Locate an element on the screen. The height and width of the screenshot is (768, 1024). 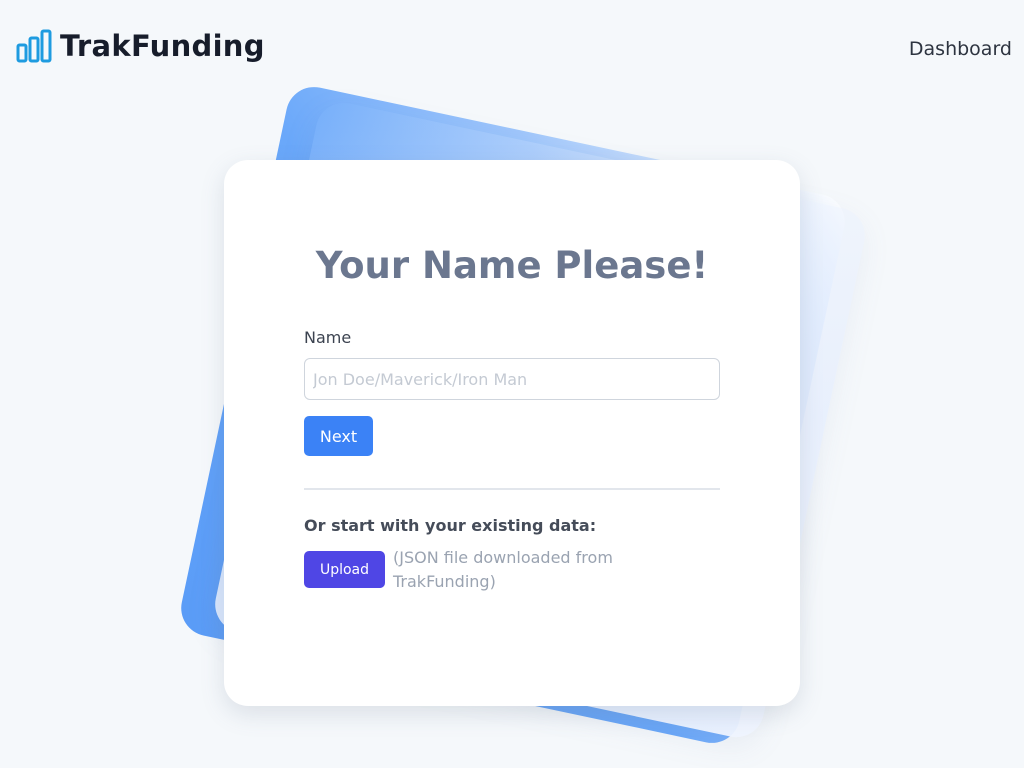
nav-dashboard-link: Dashboard is located at coordinates (960, 49).